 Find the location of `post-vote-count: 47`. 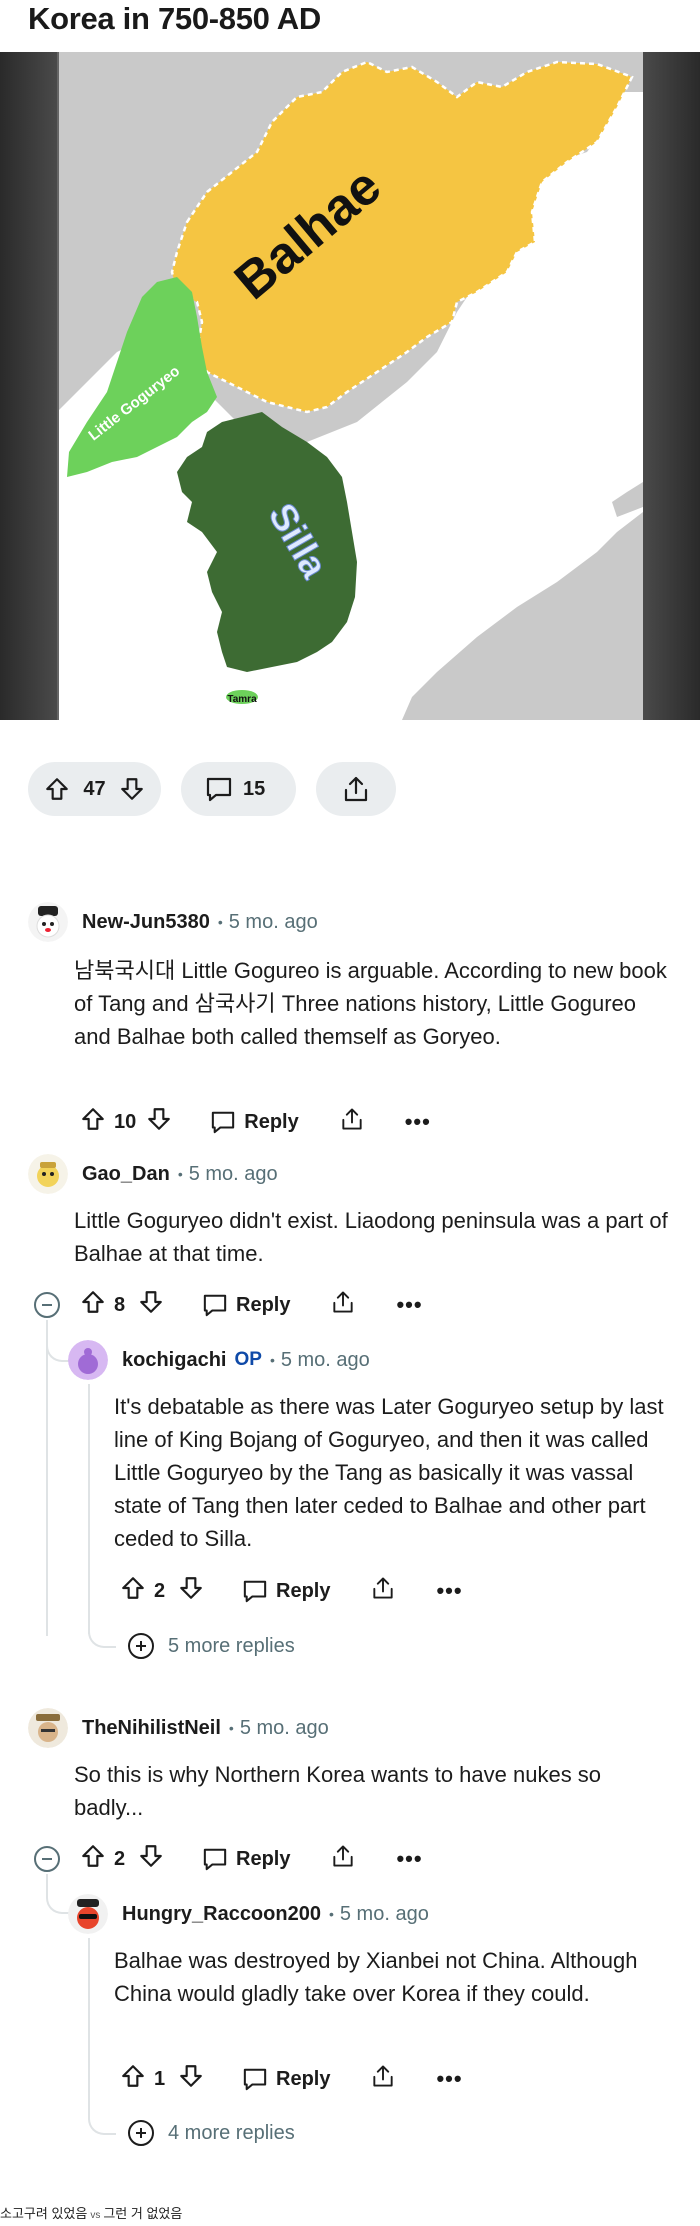

post-vote-count: 47 is located at coordinates (94, 788).